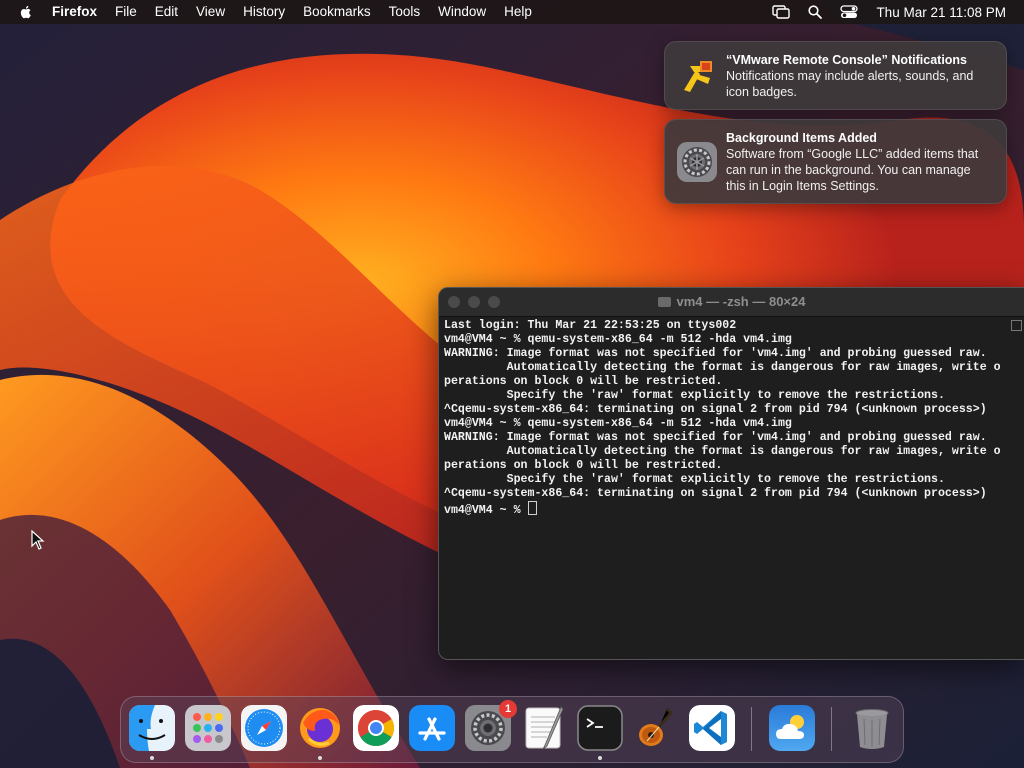 The width and height of the screenshot is (1024, 768). I want to click on trash-icon, so click(872, 728).